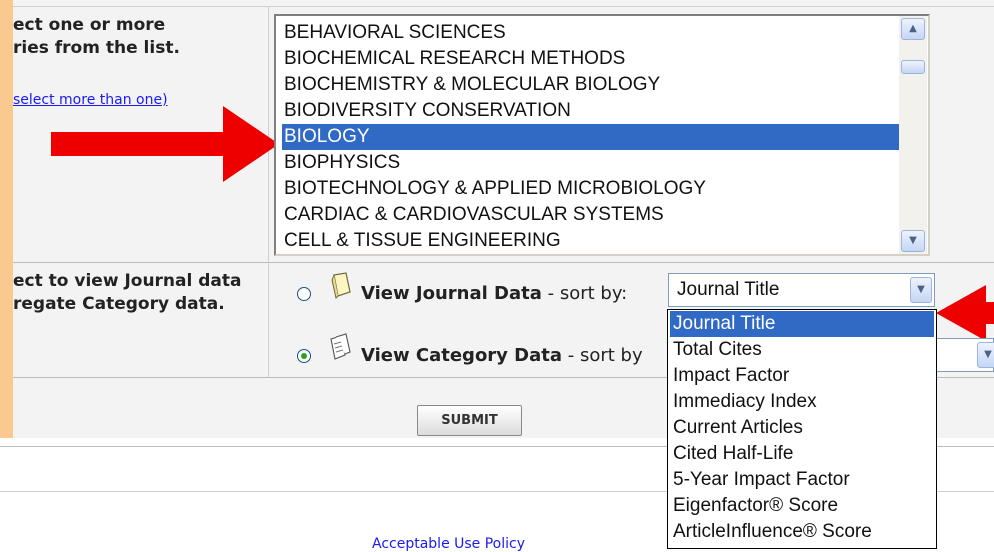 This screenshot has width=994, height=552. Describe the element at coordinates (591, 33) in the screenshot. I see `list-item: BEHAVIORAL SCIENCES` at that location.